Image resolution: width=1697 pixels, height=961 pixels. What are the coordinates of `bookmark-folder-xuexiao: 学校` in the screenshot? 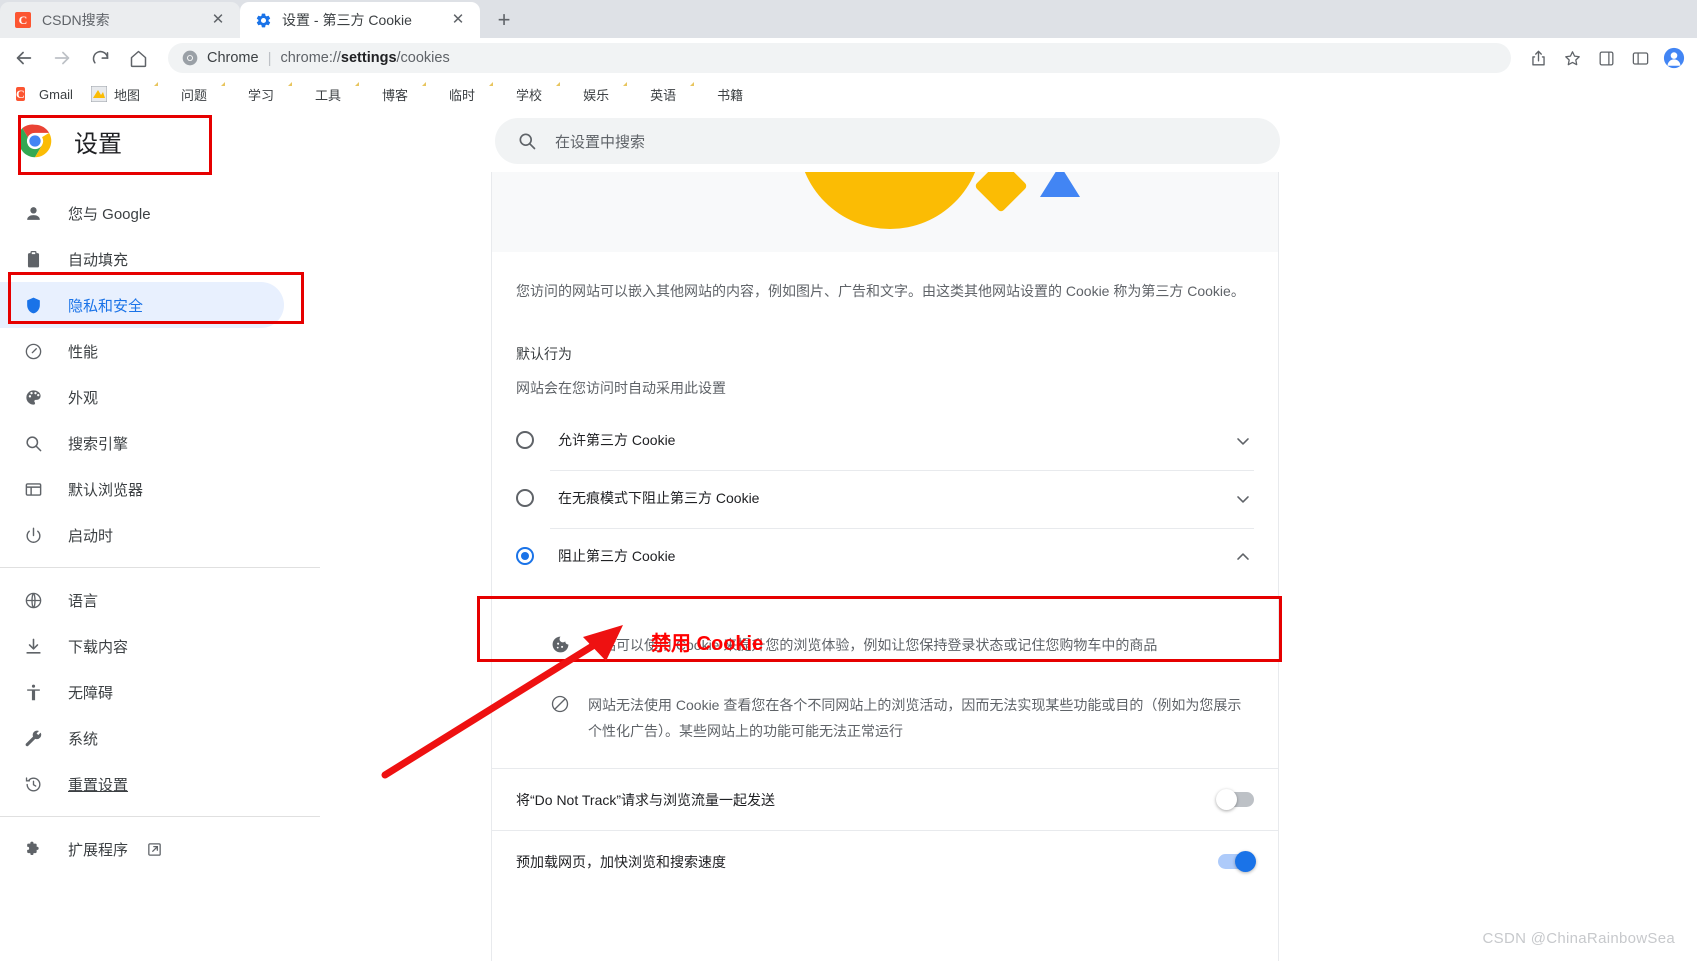 It's located at (517, 94).